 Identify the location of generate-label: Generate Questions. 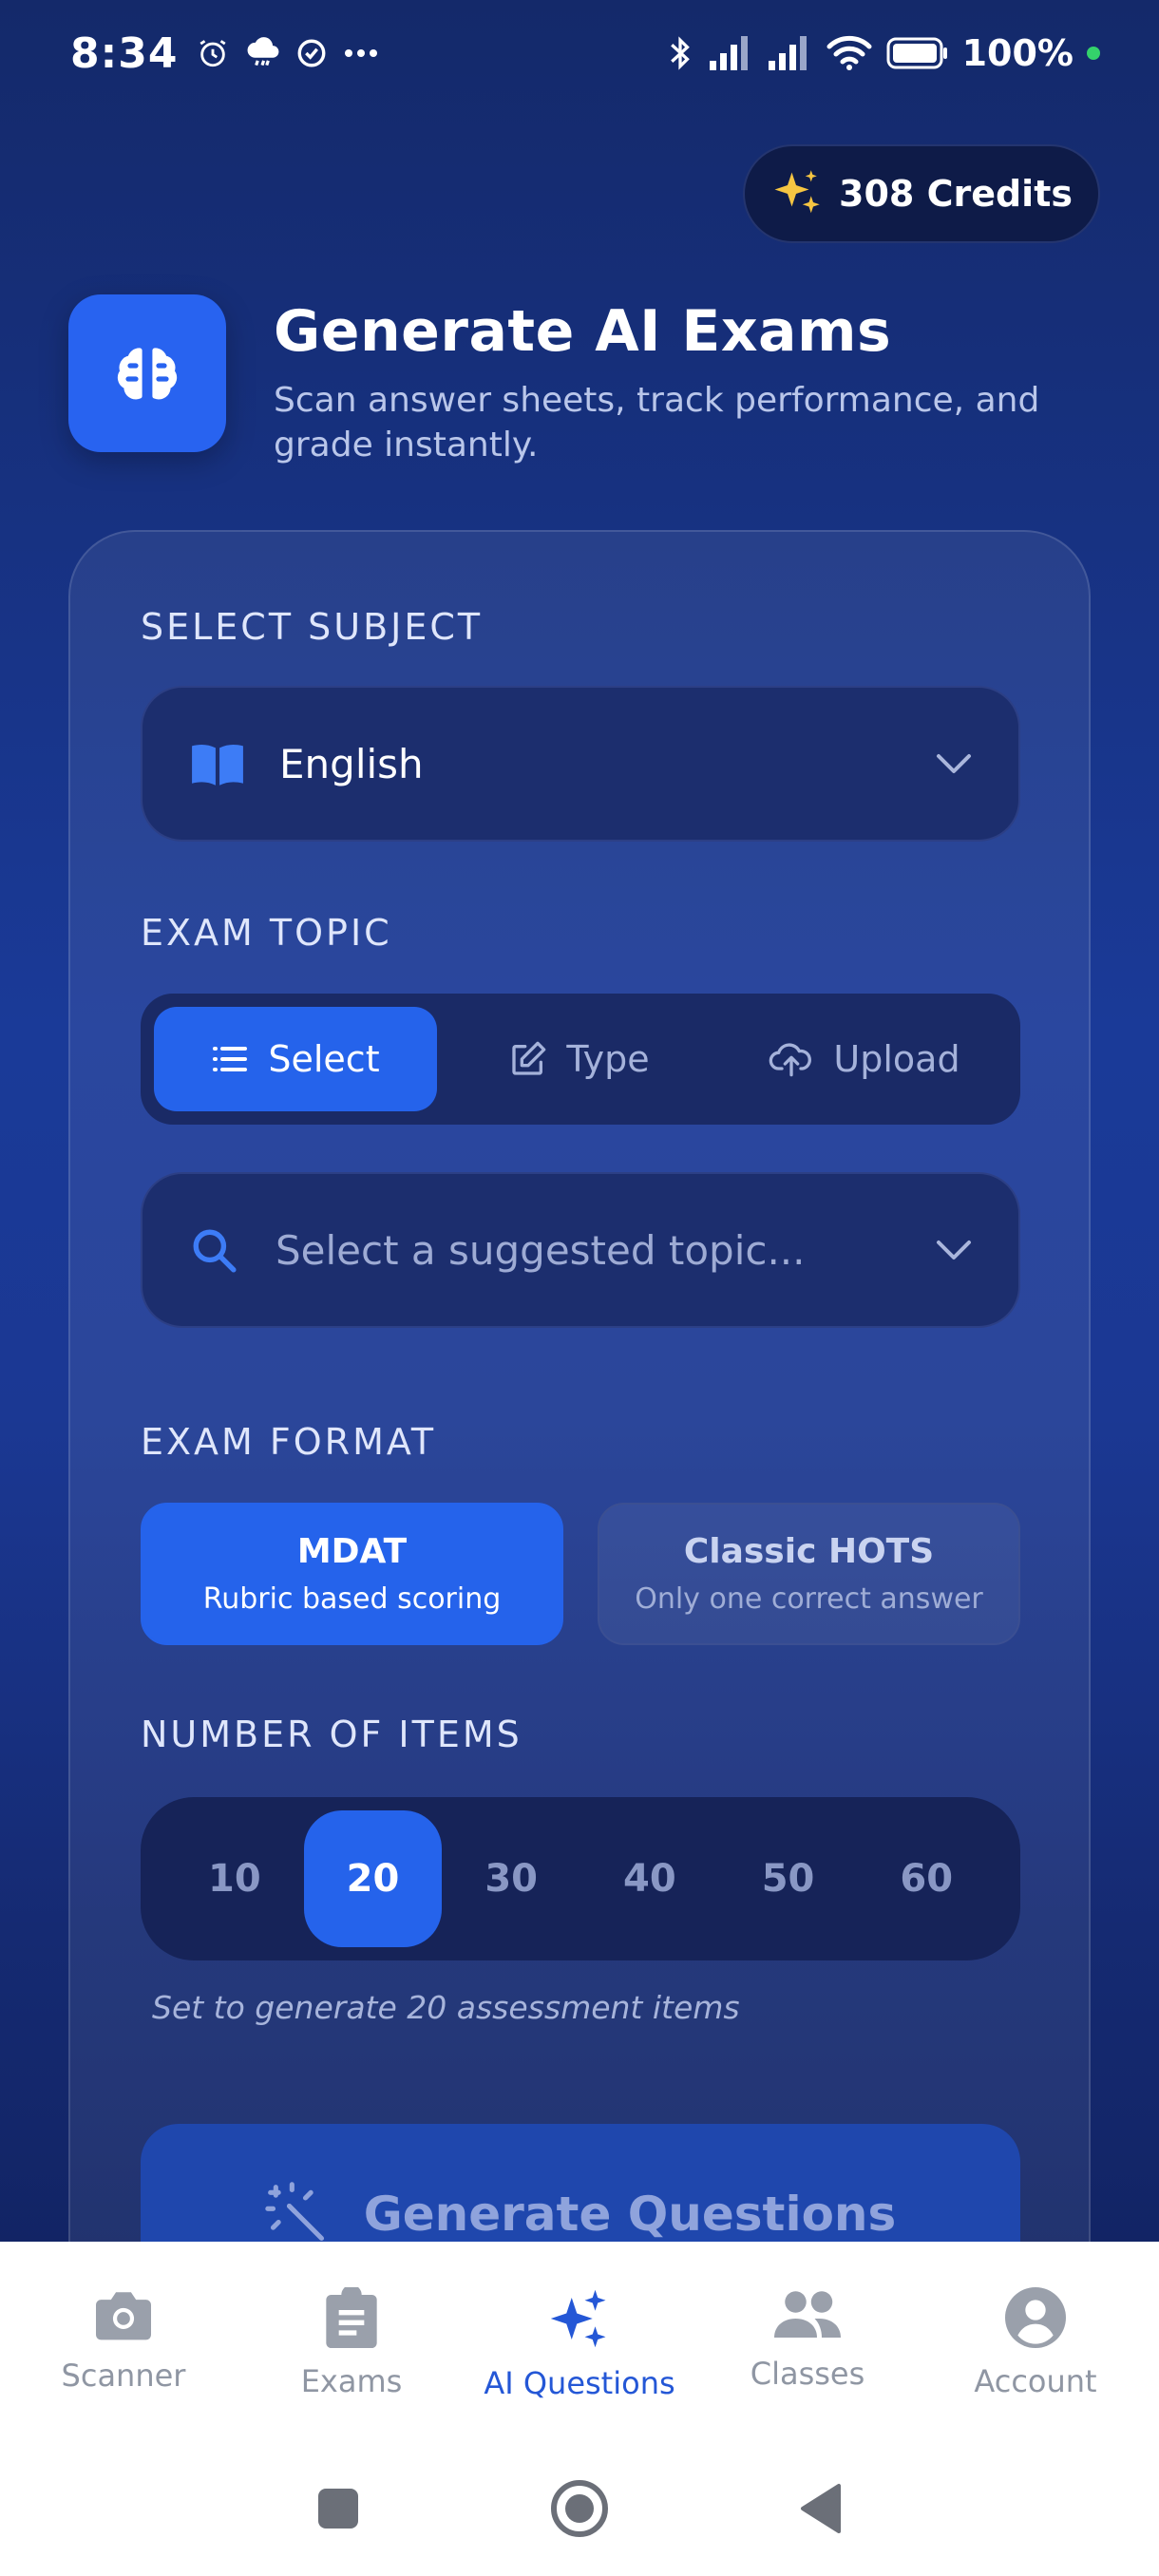
(630, 2214).